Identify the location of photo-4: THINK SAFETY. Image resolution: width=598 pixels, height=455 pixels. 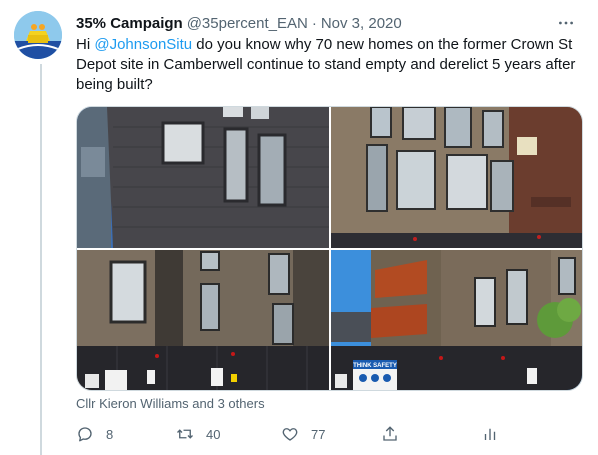
(456, 320).